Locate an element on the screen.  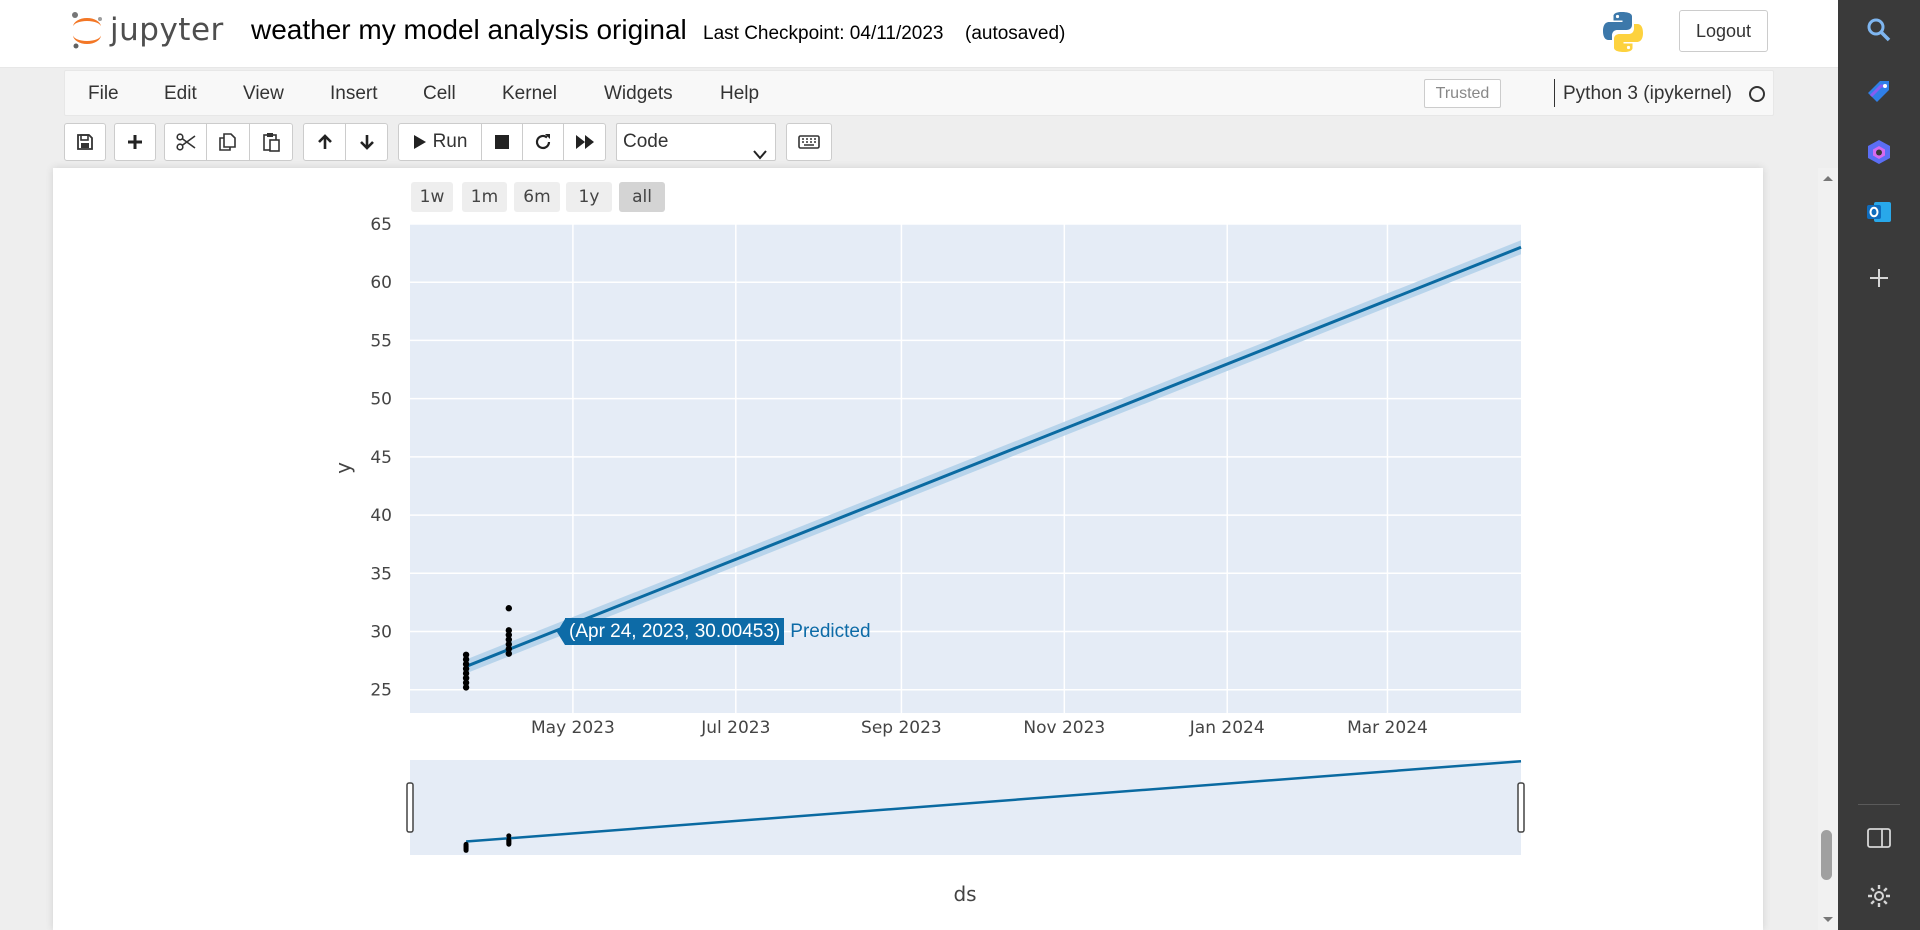
scrollbar-thumb is located at coordinates (1826, 855).